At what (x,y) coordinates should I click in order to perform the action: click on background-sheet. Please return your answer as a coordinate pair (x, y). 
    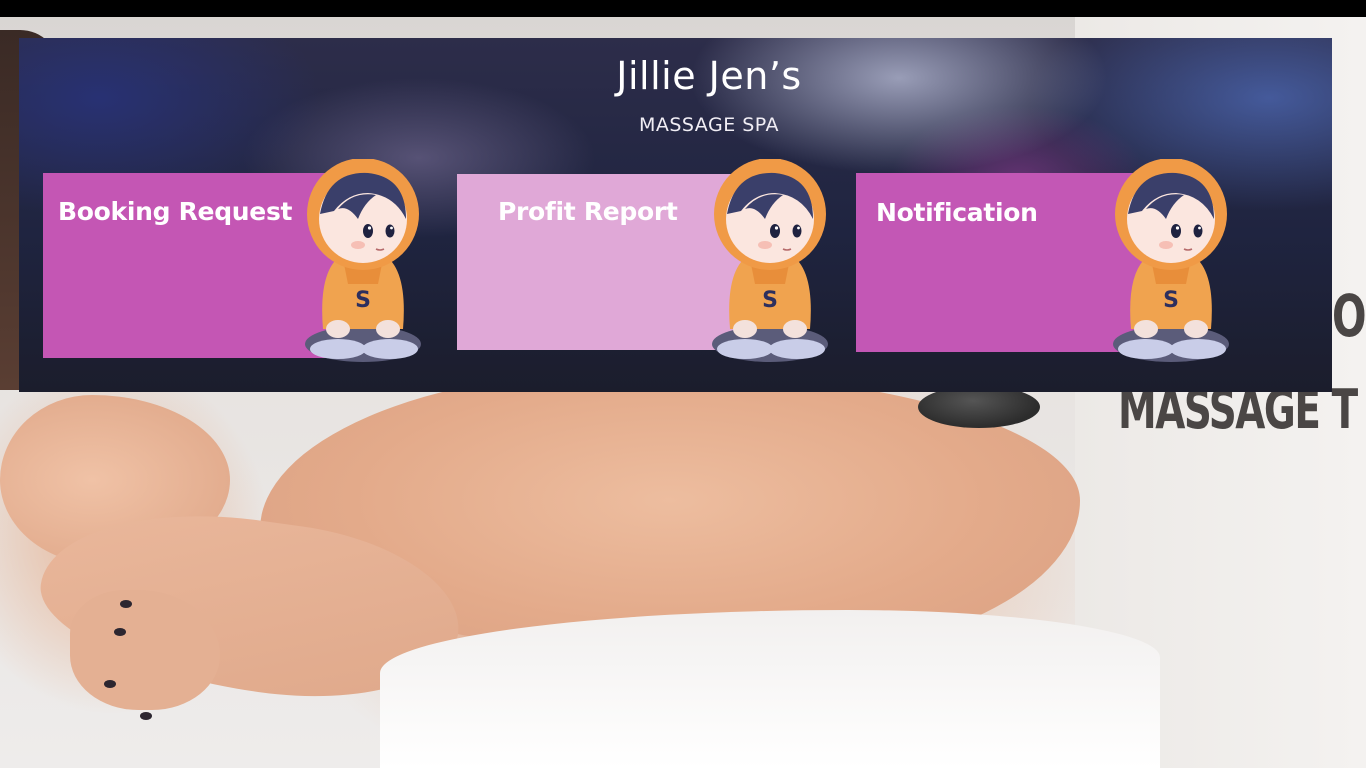
    Looking at the image, I should click on (770, 689).